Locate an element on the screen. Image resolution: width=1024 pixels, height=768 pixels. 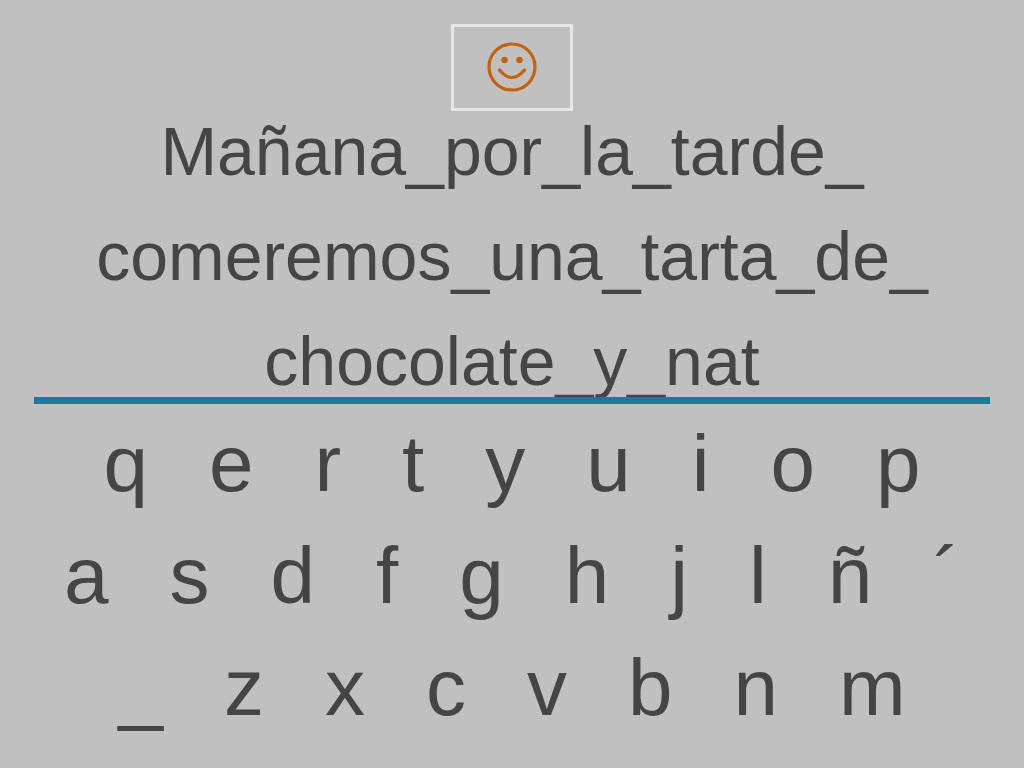
letter-key: c is located at coordinates (445, 688).